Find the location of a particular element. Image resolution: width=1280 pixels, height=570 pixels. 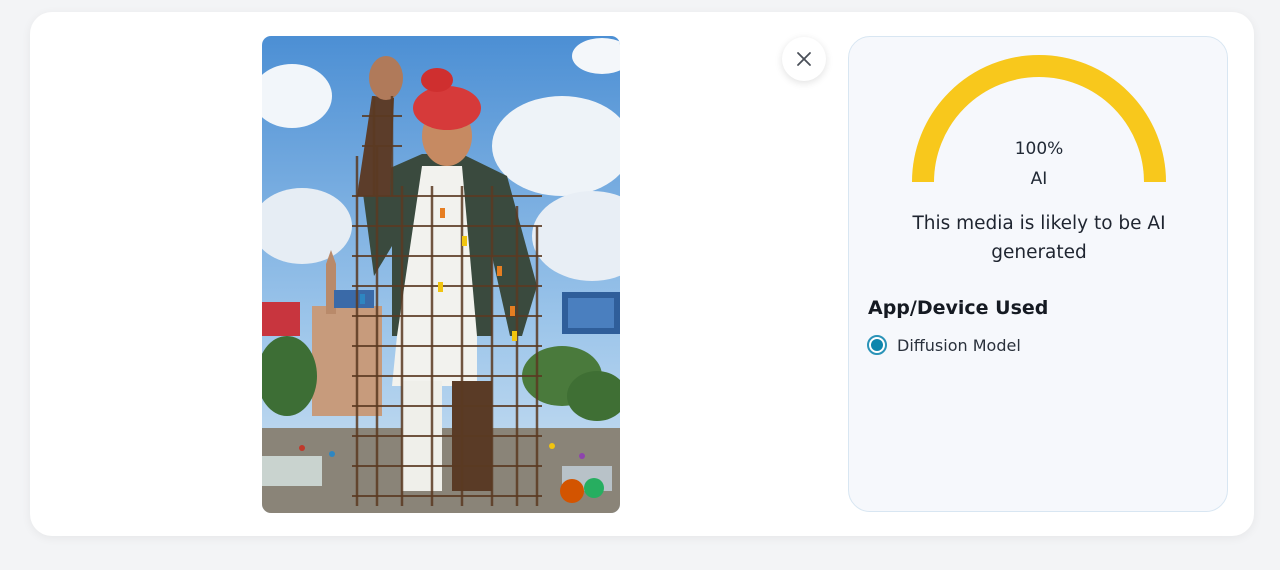

radio-button is located at coordinates (877, 345).